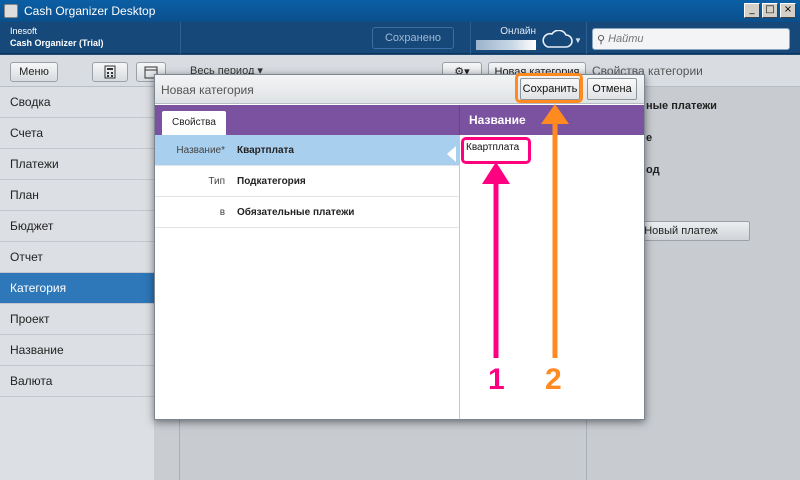 The image size is (800, 480). Describe the element at coordinates (307, 181) in the screenshot. I see `property-row: Тип Подкатегория` at that location.